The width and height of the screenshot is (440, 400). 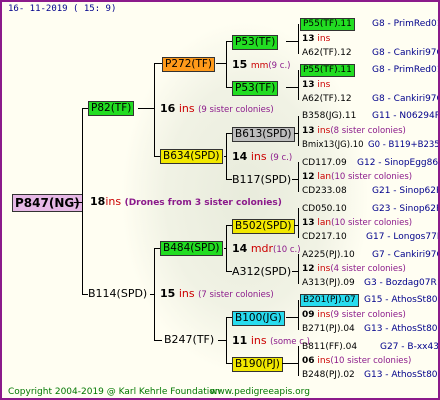 What do you see at coordinates (324, 237) in the screenshot?
I see `ancestor-bottom: CD217.10` at bounding box center [324, 237].